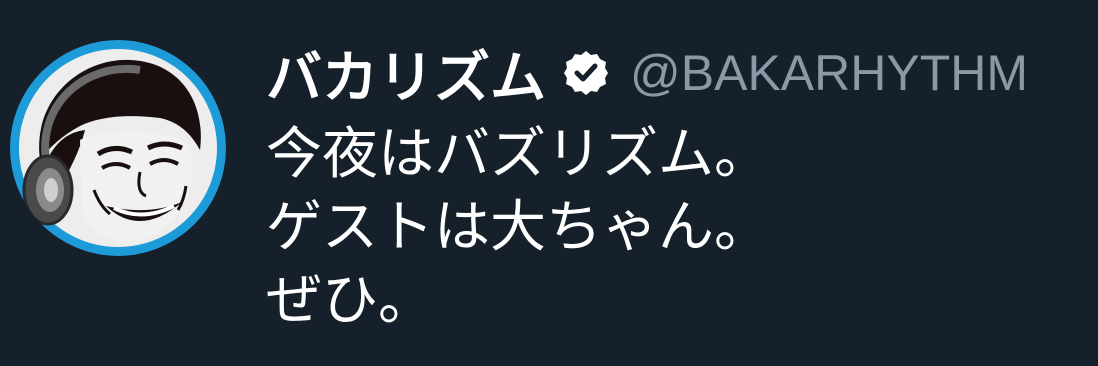  Describe the element at coordinates (518, 227) in the screenshot. I see `tweet-text-line-2: ゲストは大ちゃん。` at that location.